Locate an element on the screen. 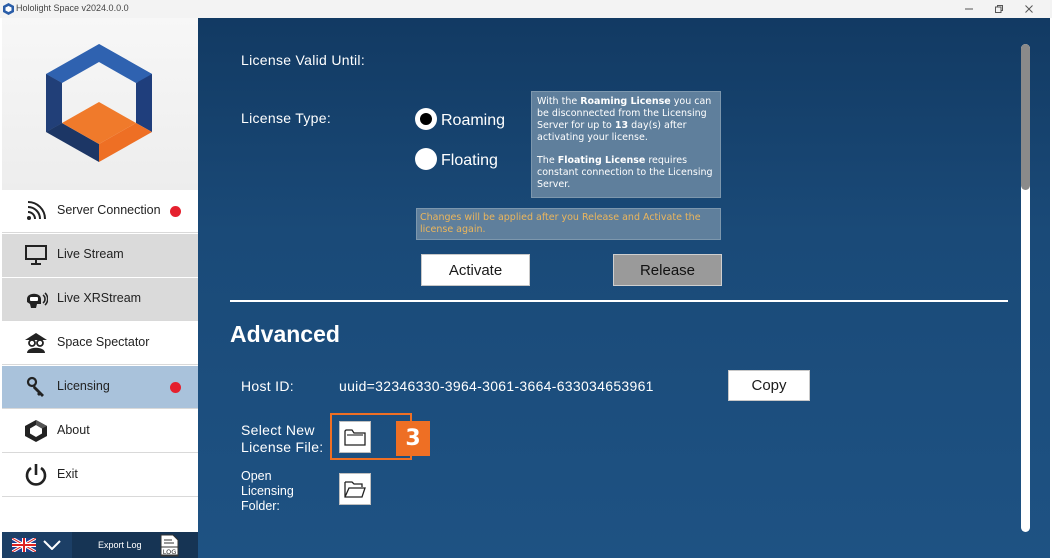 The width and height of the screenshot is (1052, 560). radio-floating is located at coordinates (426, 159).